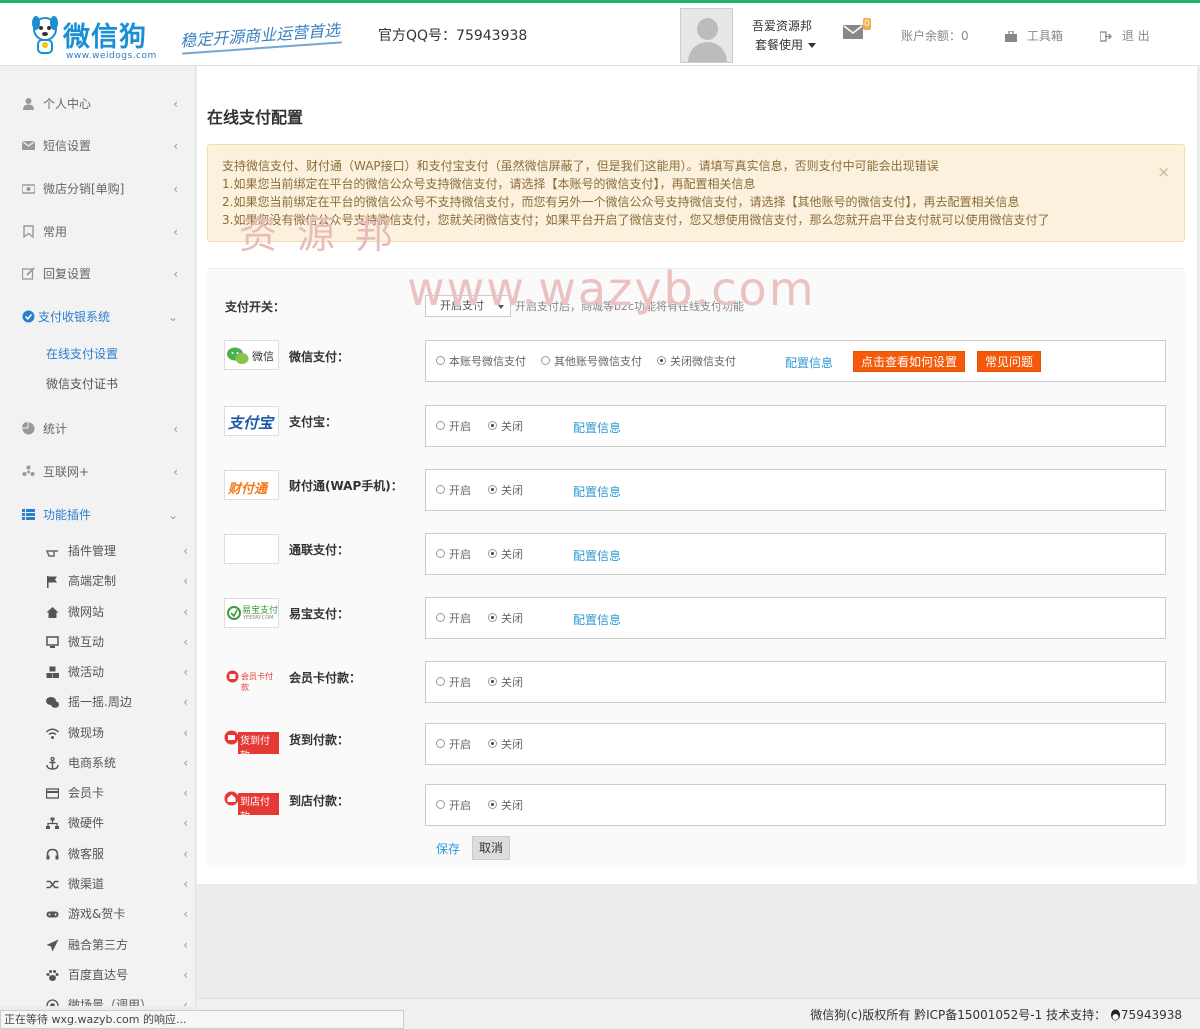 The width and height of the screenshot is (1200, 1029). What do you see at coordinates (505, 427) in the screenshot?
I see `radio-alipay-off: 关闭` at bounding box center [505, 427].